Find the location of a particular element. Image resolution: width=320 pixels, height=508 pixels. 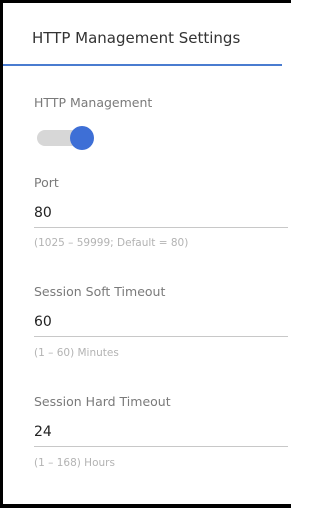

session-hard-timeout-hint: (1 – 168) Hours is located at coordinates (74, 463).